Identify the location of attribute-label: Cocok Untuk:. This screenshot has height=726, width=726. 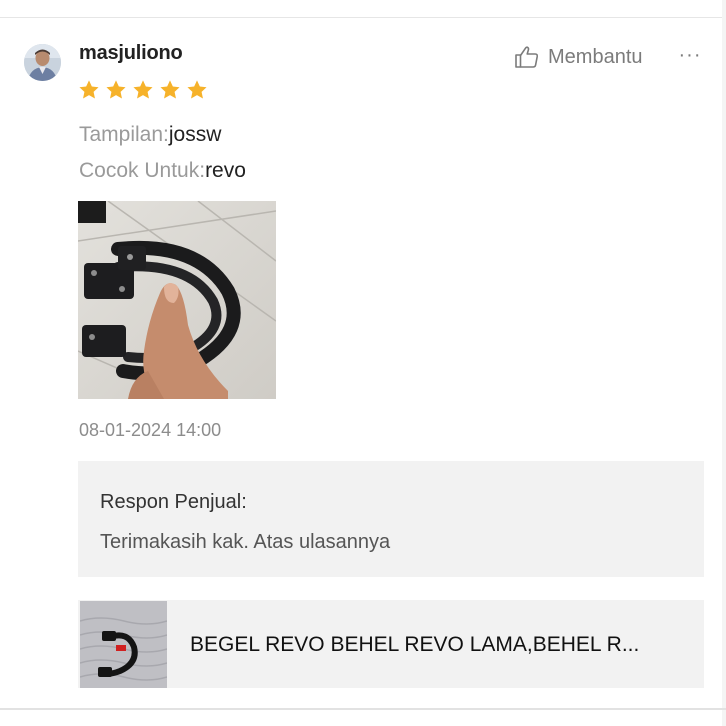
(142, 170).